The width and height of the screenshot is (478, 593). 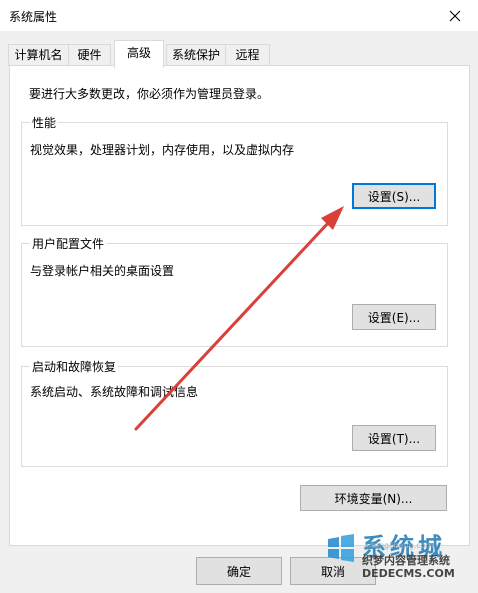 I want to click on tab-hardware: 硬件, so click(x=89, y=55).